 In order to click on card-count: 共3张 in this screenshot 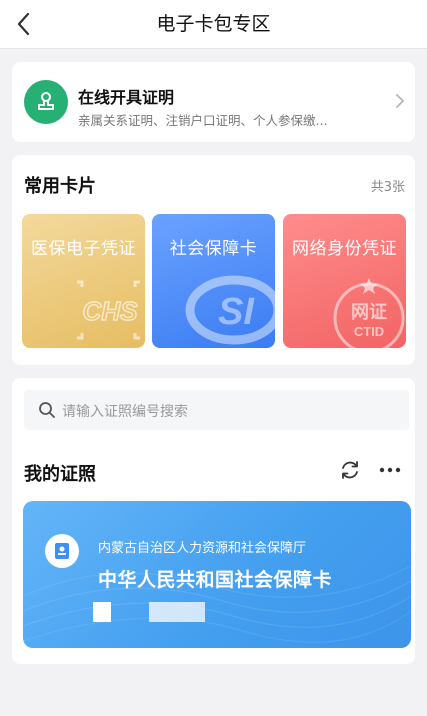, I will do `click(387, 187)`.